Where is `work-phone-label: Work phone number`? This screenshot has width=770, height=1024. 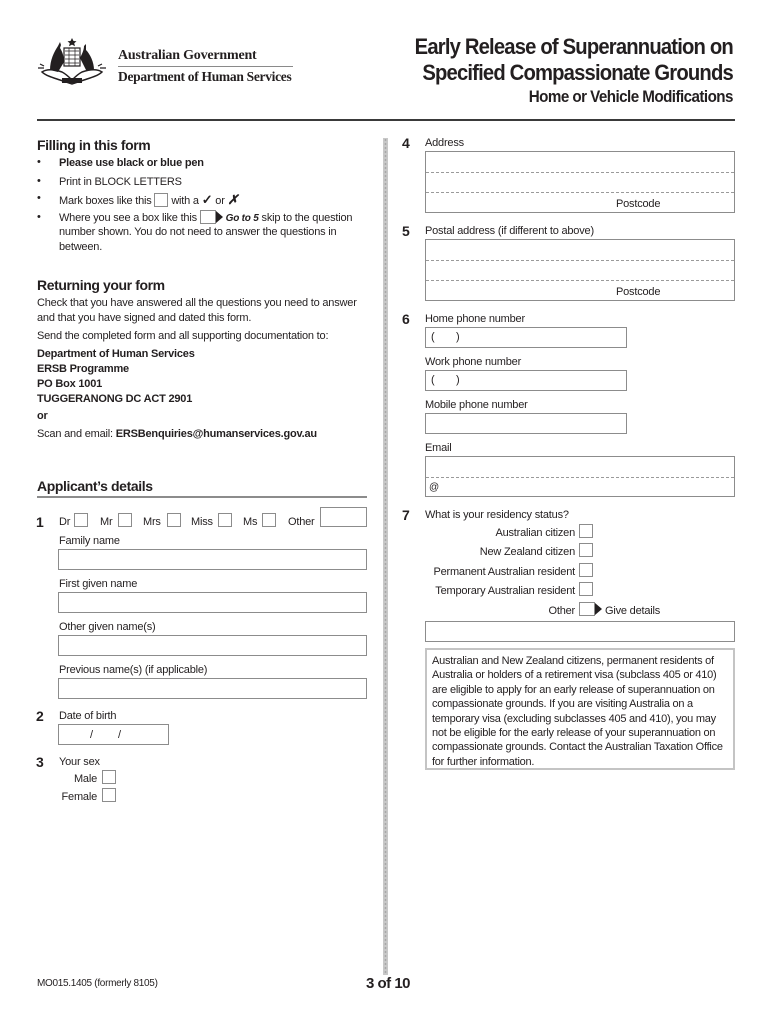 work-phone-label: Work phone number is located at coordinates (473, 362).